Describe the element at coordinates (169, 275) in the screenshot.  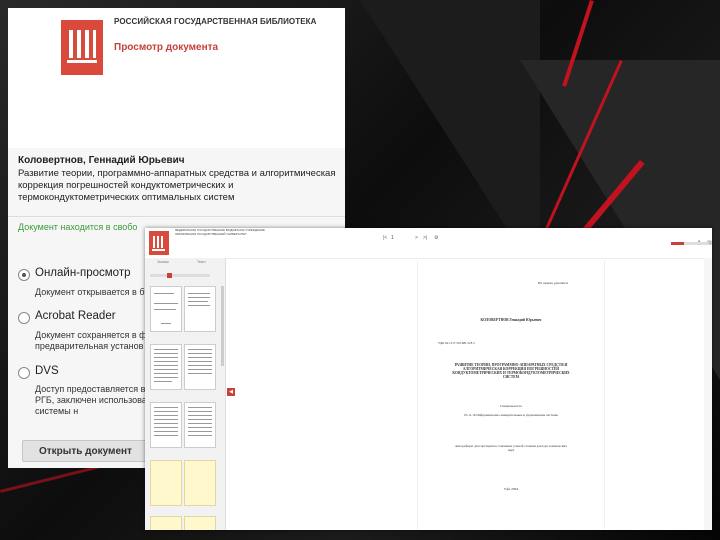
I see `slider-handle` at that location.